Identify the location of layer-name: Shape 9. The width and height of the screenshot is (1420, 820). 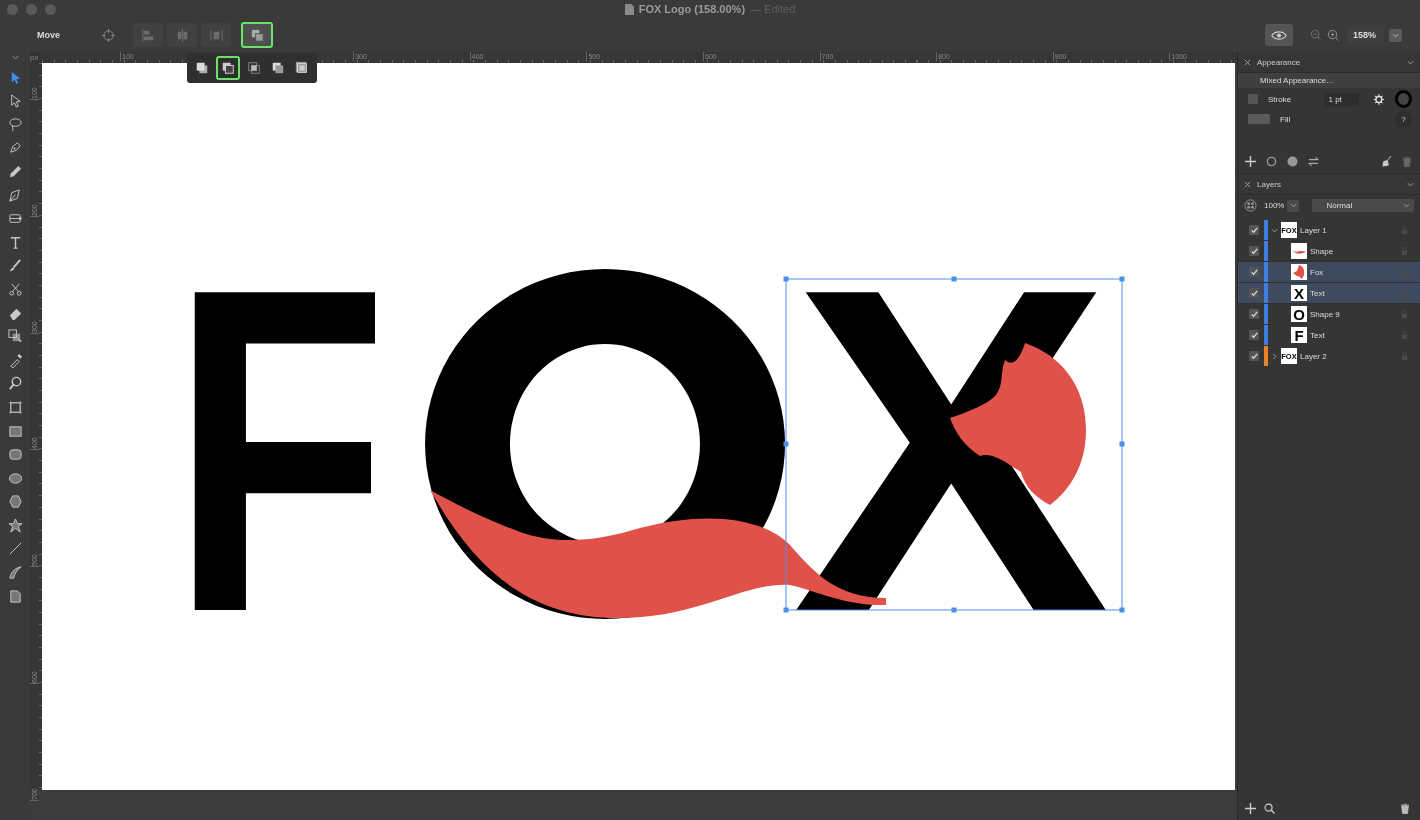
(1325, 314).